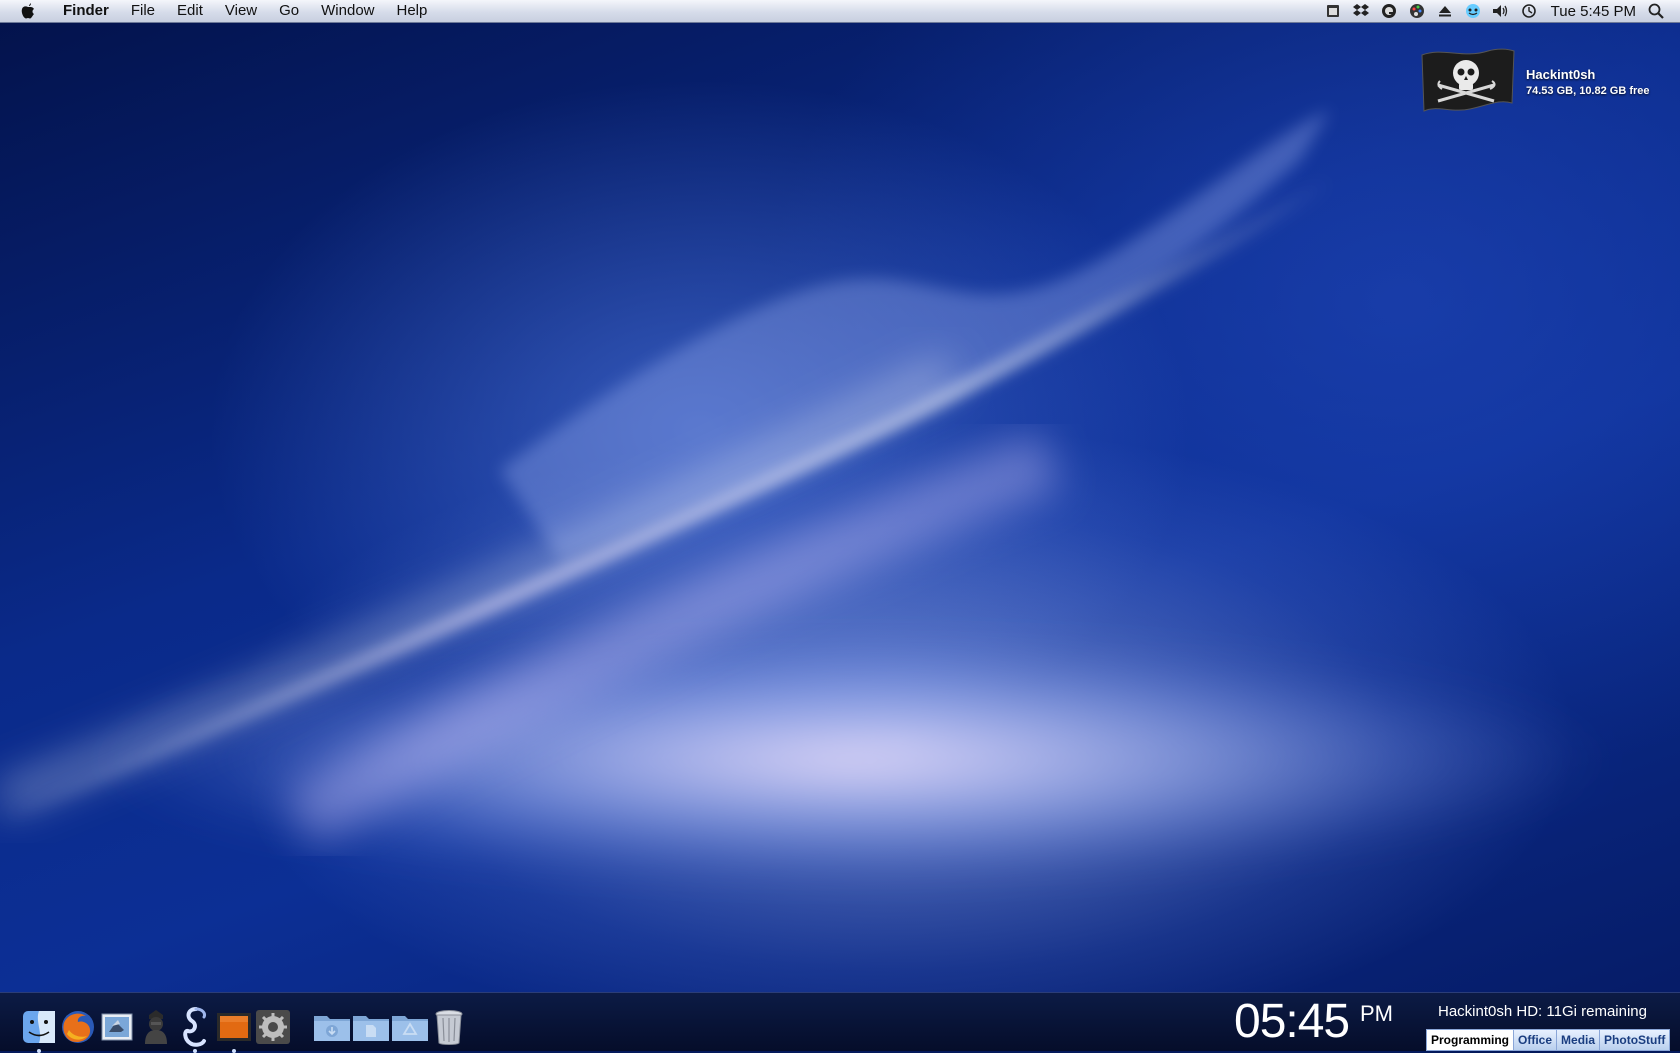 This screenshot has height=1053, width=1680. I want to click on script-editor-icon, so click(195, 1030).